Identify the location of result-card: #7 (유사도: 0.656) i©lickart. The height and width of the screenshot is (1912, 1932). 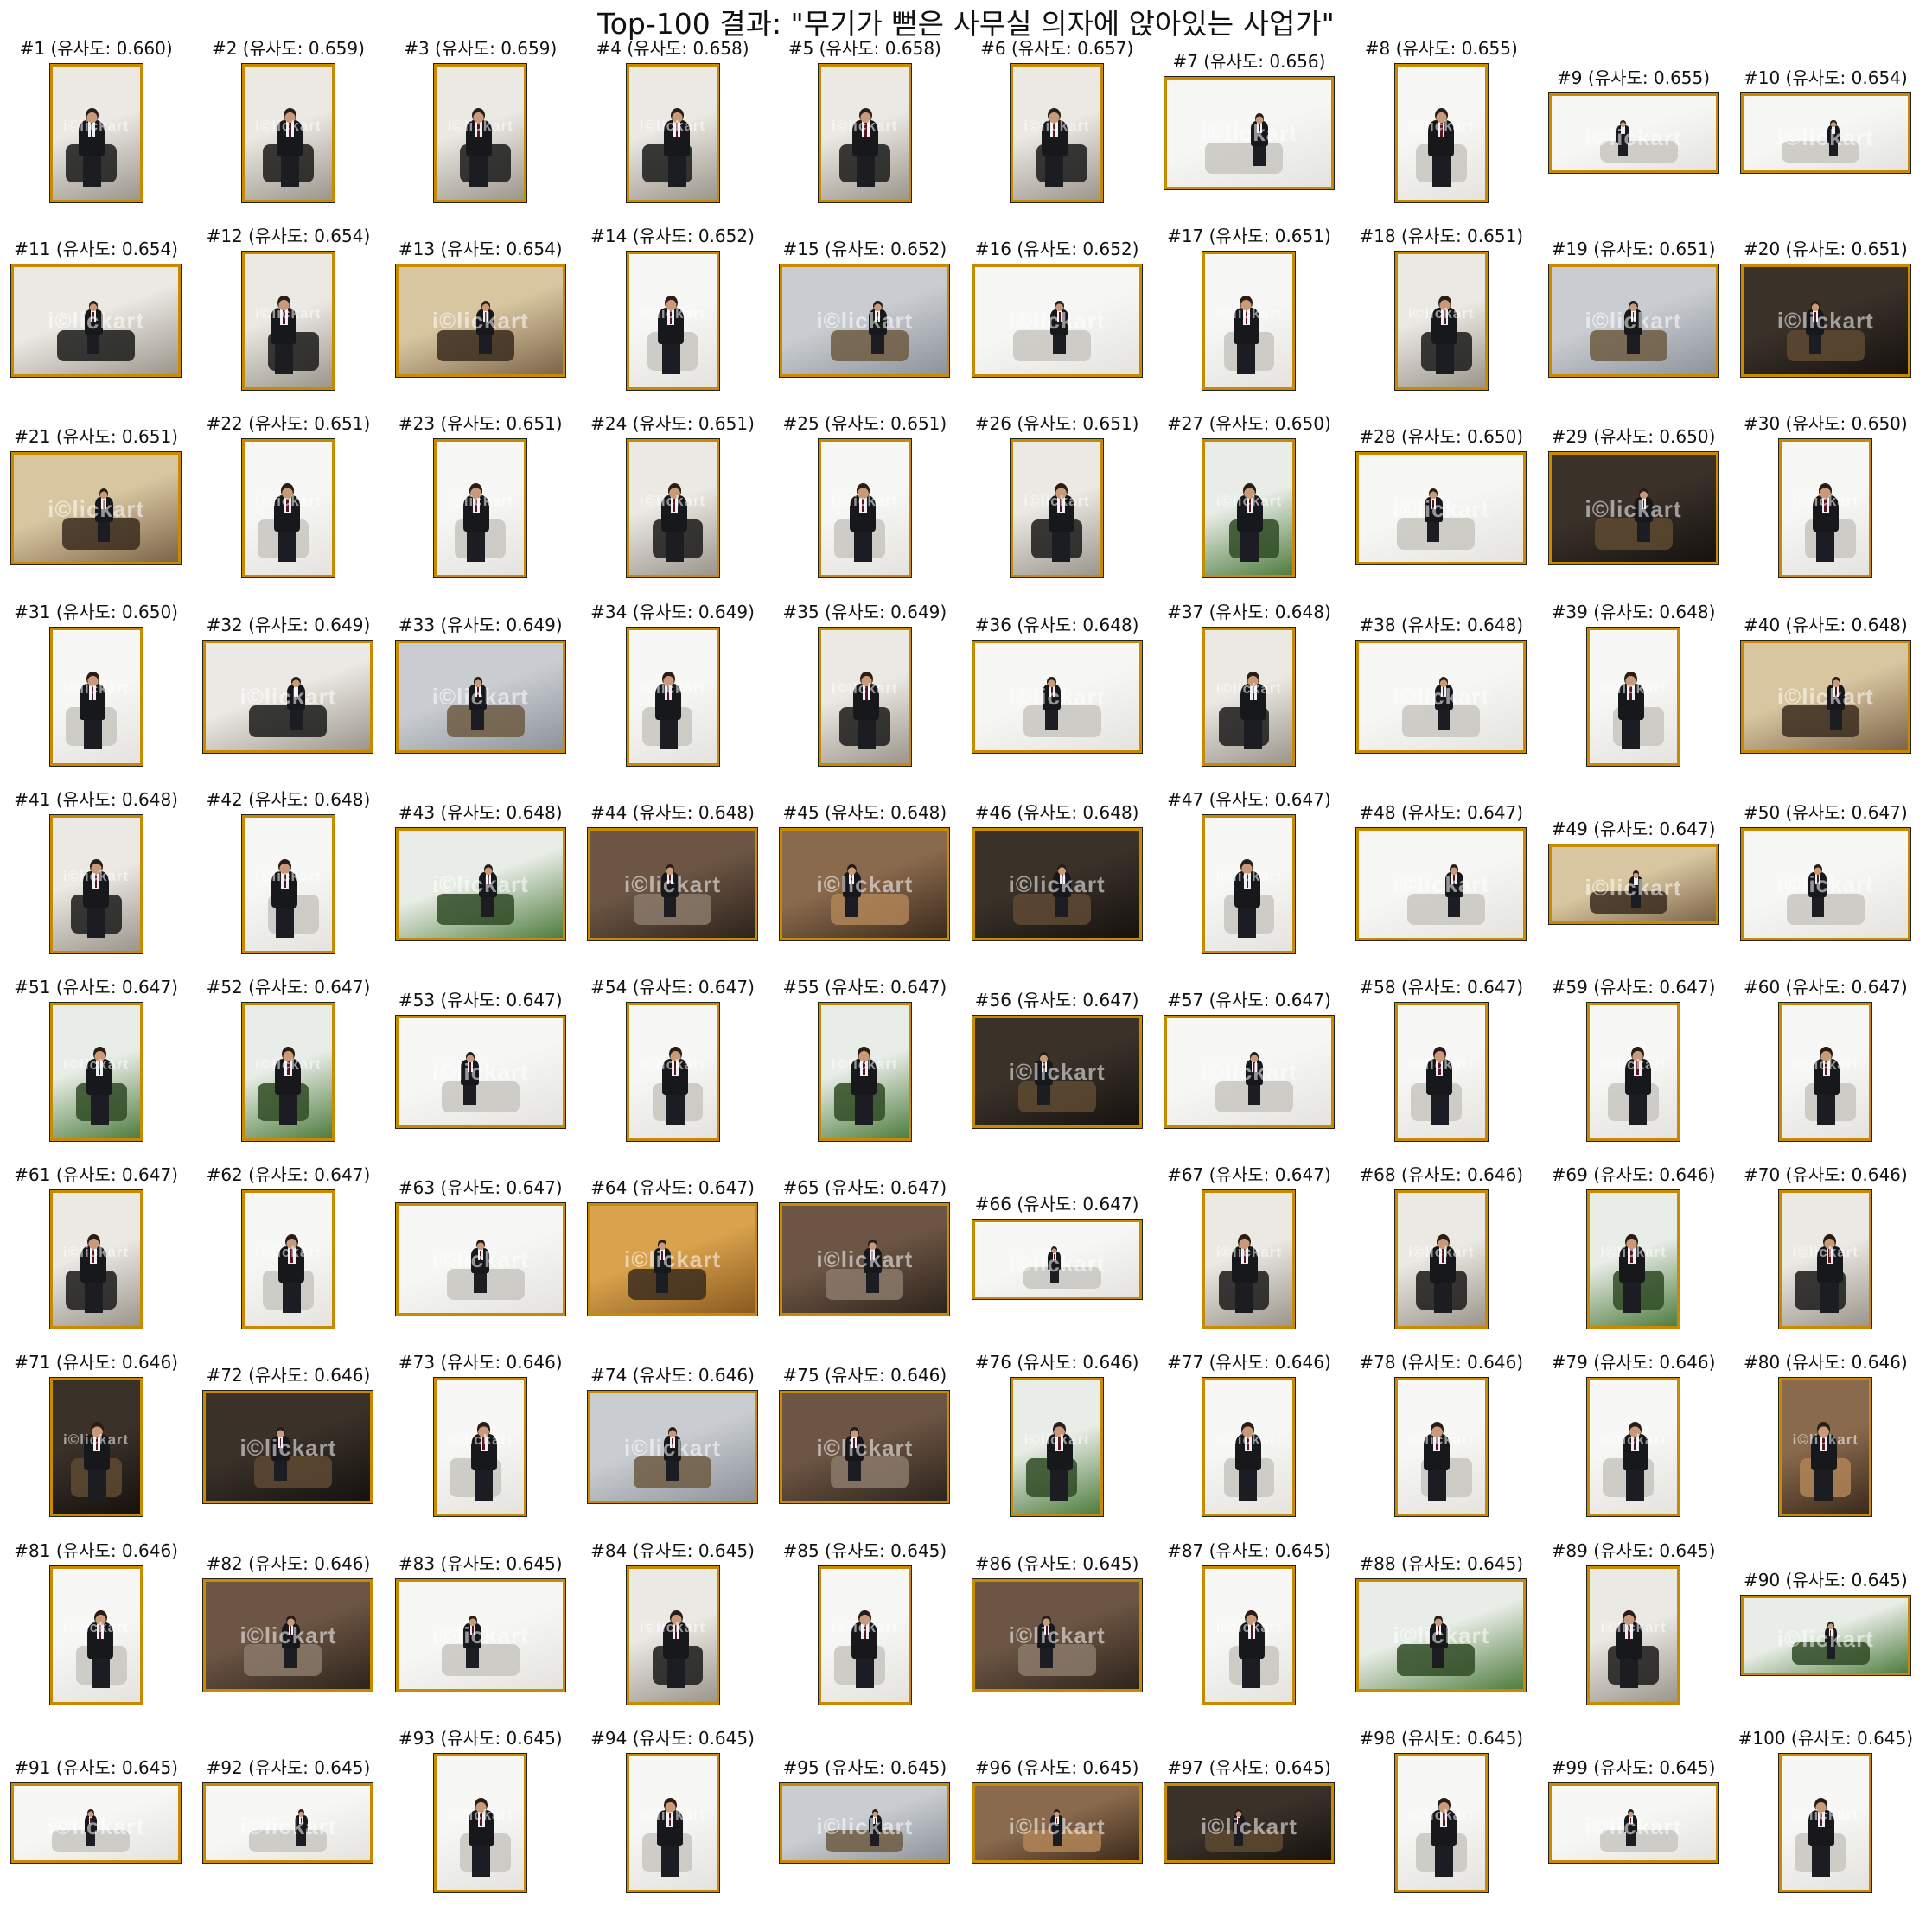
(1249, 121).